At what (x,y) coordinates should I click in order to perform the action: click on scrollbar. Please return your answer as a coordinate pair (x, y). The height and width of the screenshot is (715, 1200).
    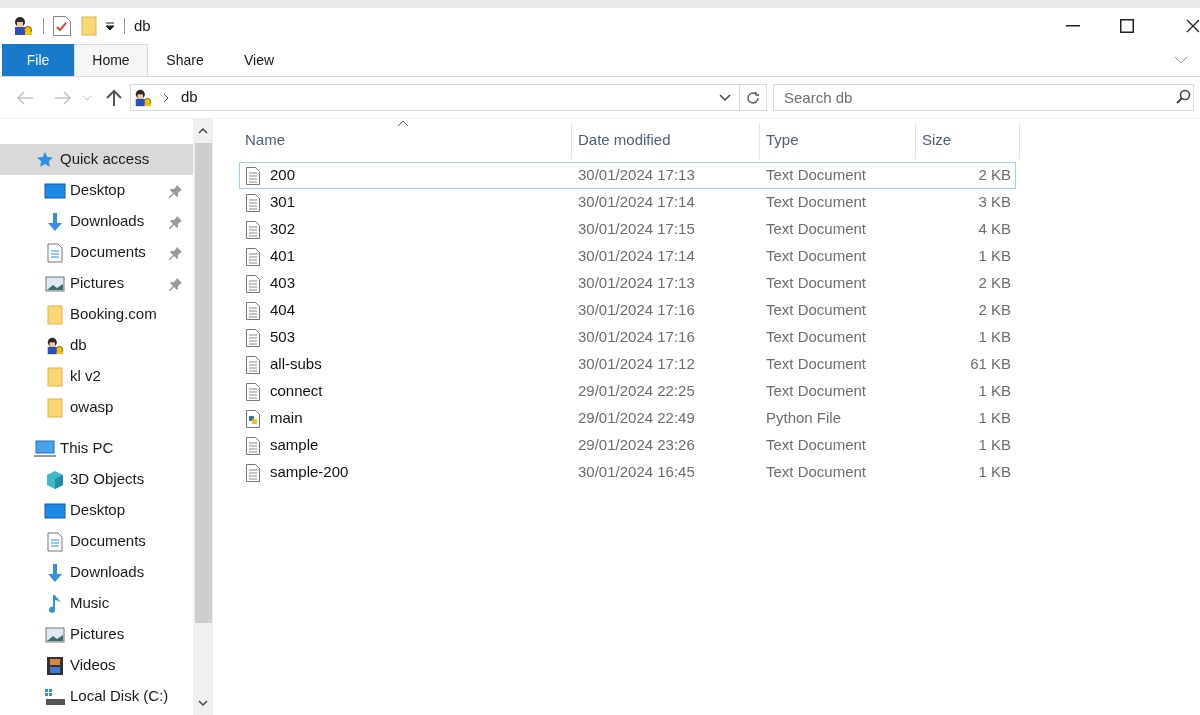
    Looking at the image, I should click on (203, 417).